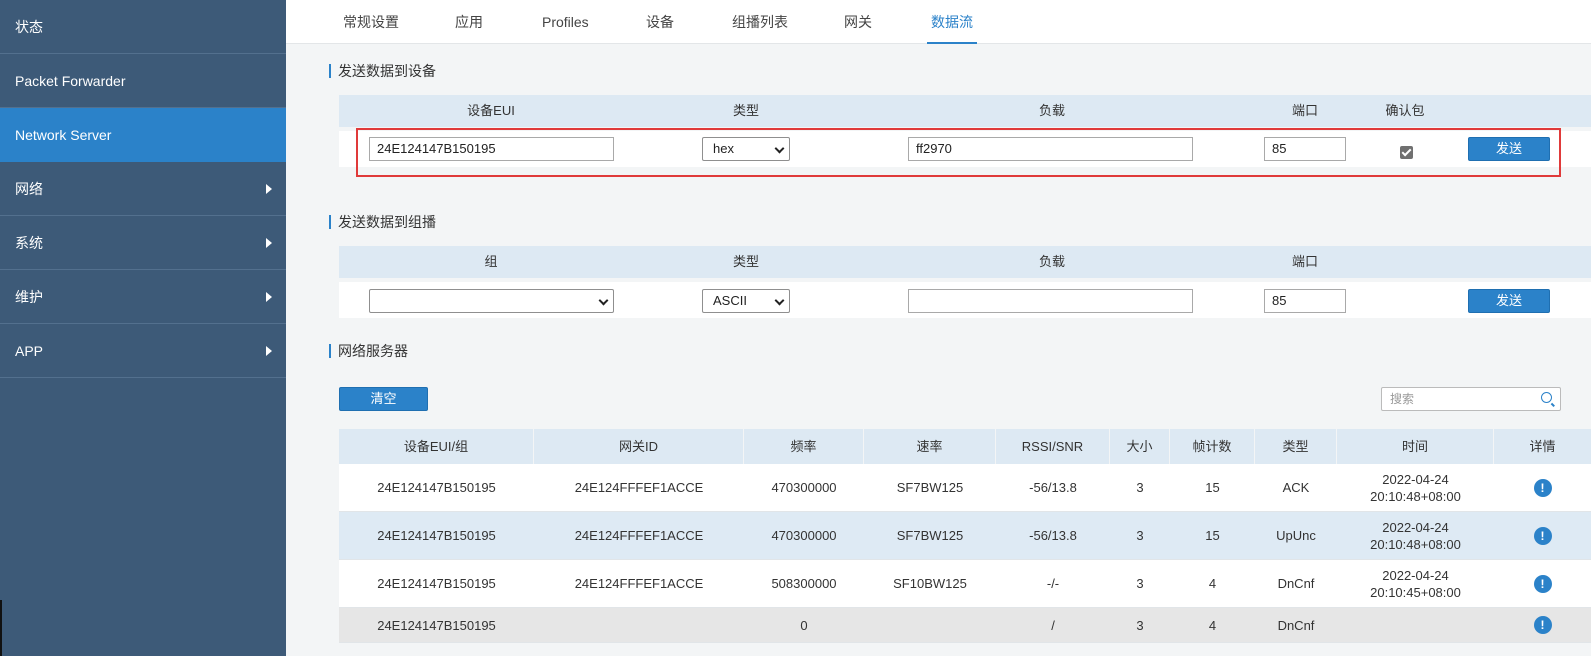 The height and width of the screenshot is (656, 1591). What do you see at coordinates (730, 300) in the screenshot?
I see `multicast-type-value: ASCII` at bounding box center [730, 300].